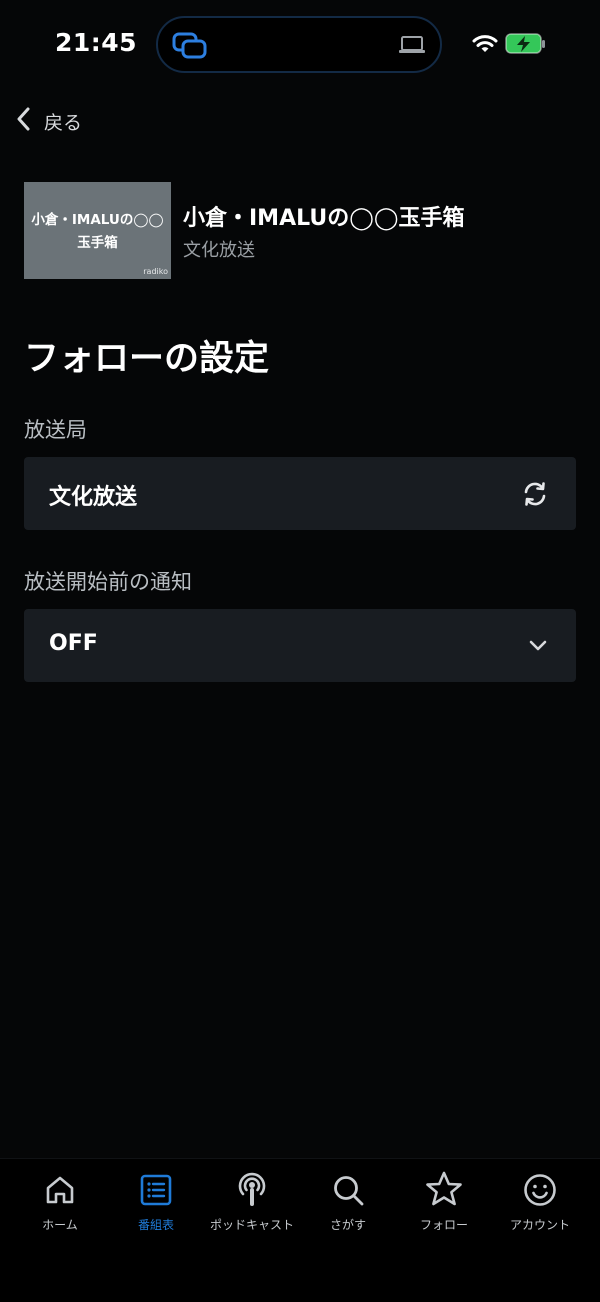 The image size is (600, 1302). I want to click on chevron-down-icon, so click(538, 648).